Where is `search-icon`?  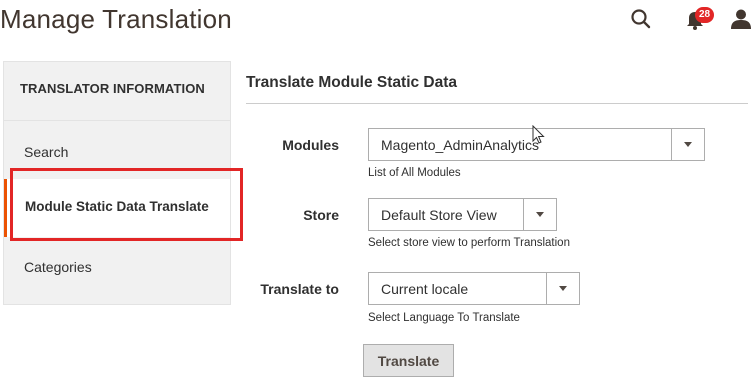 search-icon is located at coordinates (641, 21).